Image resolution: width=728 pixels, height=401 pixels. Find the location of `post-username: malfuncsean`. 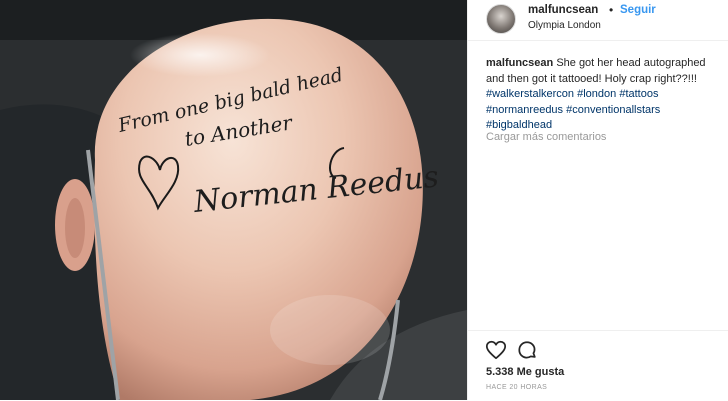

post-username: malfuncsean is located at coordinates (563, 10).